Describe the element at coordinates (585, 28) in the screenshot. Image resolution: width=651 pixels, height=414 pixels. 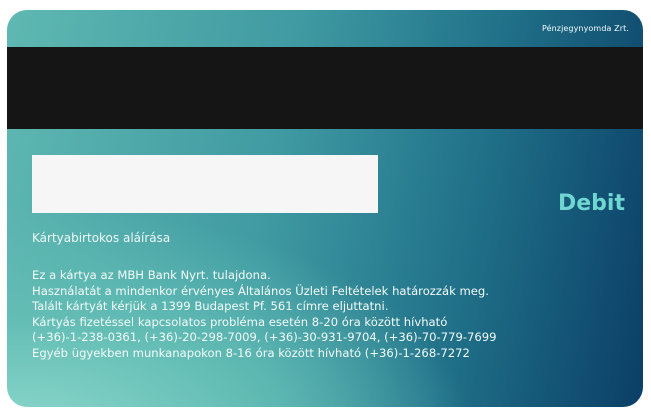
I see `issuer-label: Pénzjegynyomda Zrt.` at that location.